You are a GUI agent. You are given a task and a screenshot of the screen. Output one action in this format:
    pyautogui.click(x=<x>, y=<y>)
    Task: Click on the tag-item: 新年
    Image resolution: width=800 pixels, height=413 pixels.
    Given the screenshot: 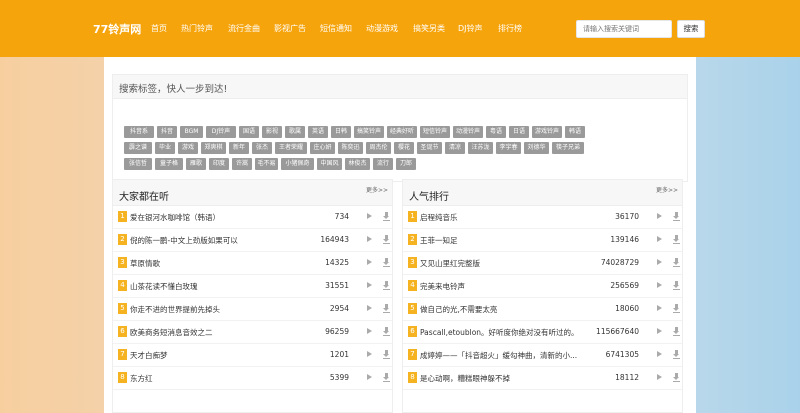 What is the action you would take?
    pyautogui.click(x=239, y=148)
    